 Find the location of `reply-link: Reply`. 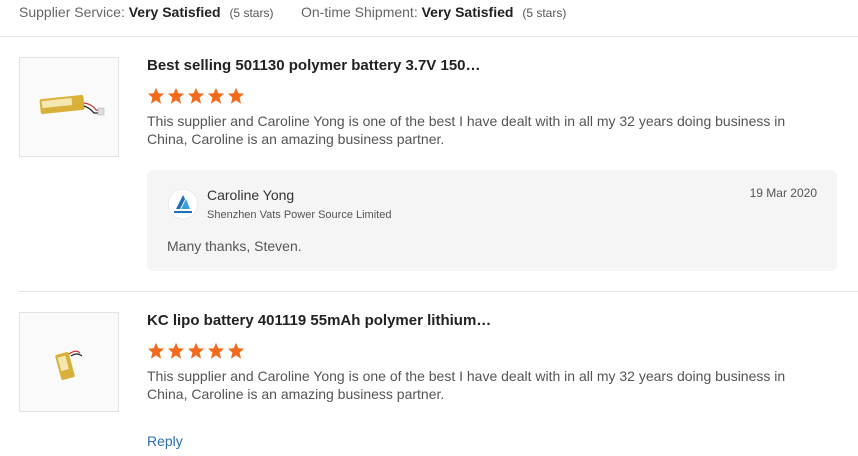

reply-link: Reply is located at coordinates (165, 441).